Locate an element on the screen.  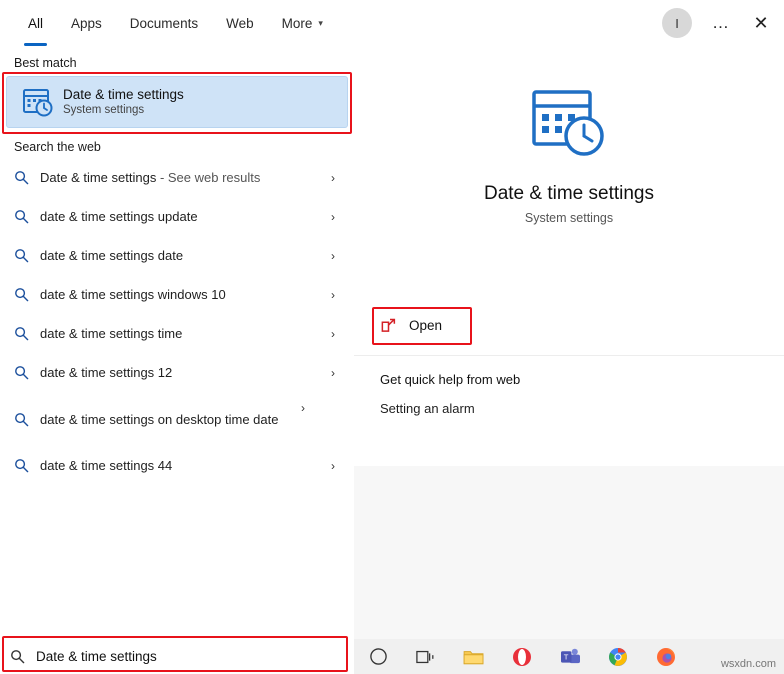
svg-text: T is located at coordinates (565, 657).